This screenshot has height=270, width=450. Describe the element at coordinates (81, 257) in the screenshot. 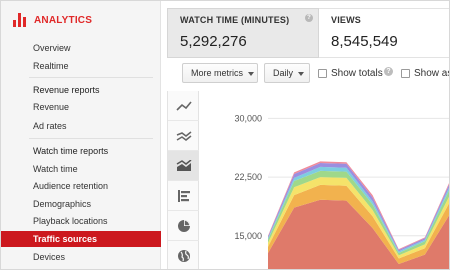

I see `sidebar-item-devices: Devices` at that location.